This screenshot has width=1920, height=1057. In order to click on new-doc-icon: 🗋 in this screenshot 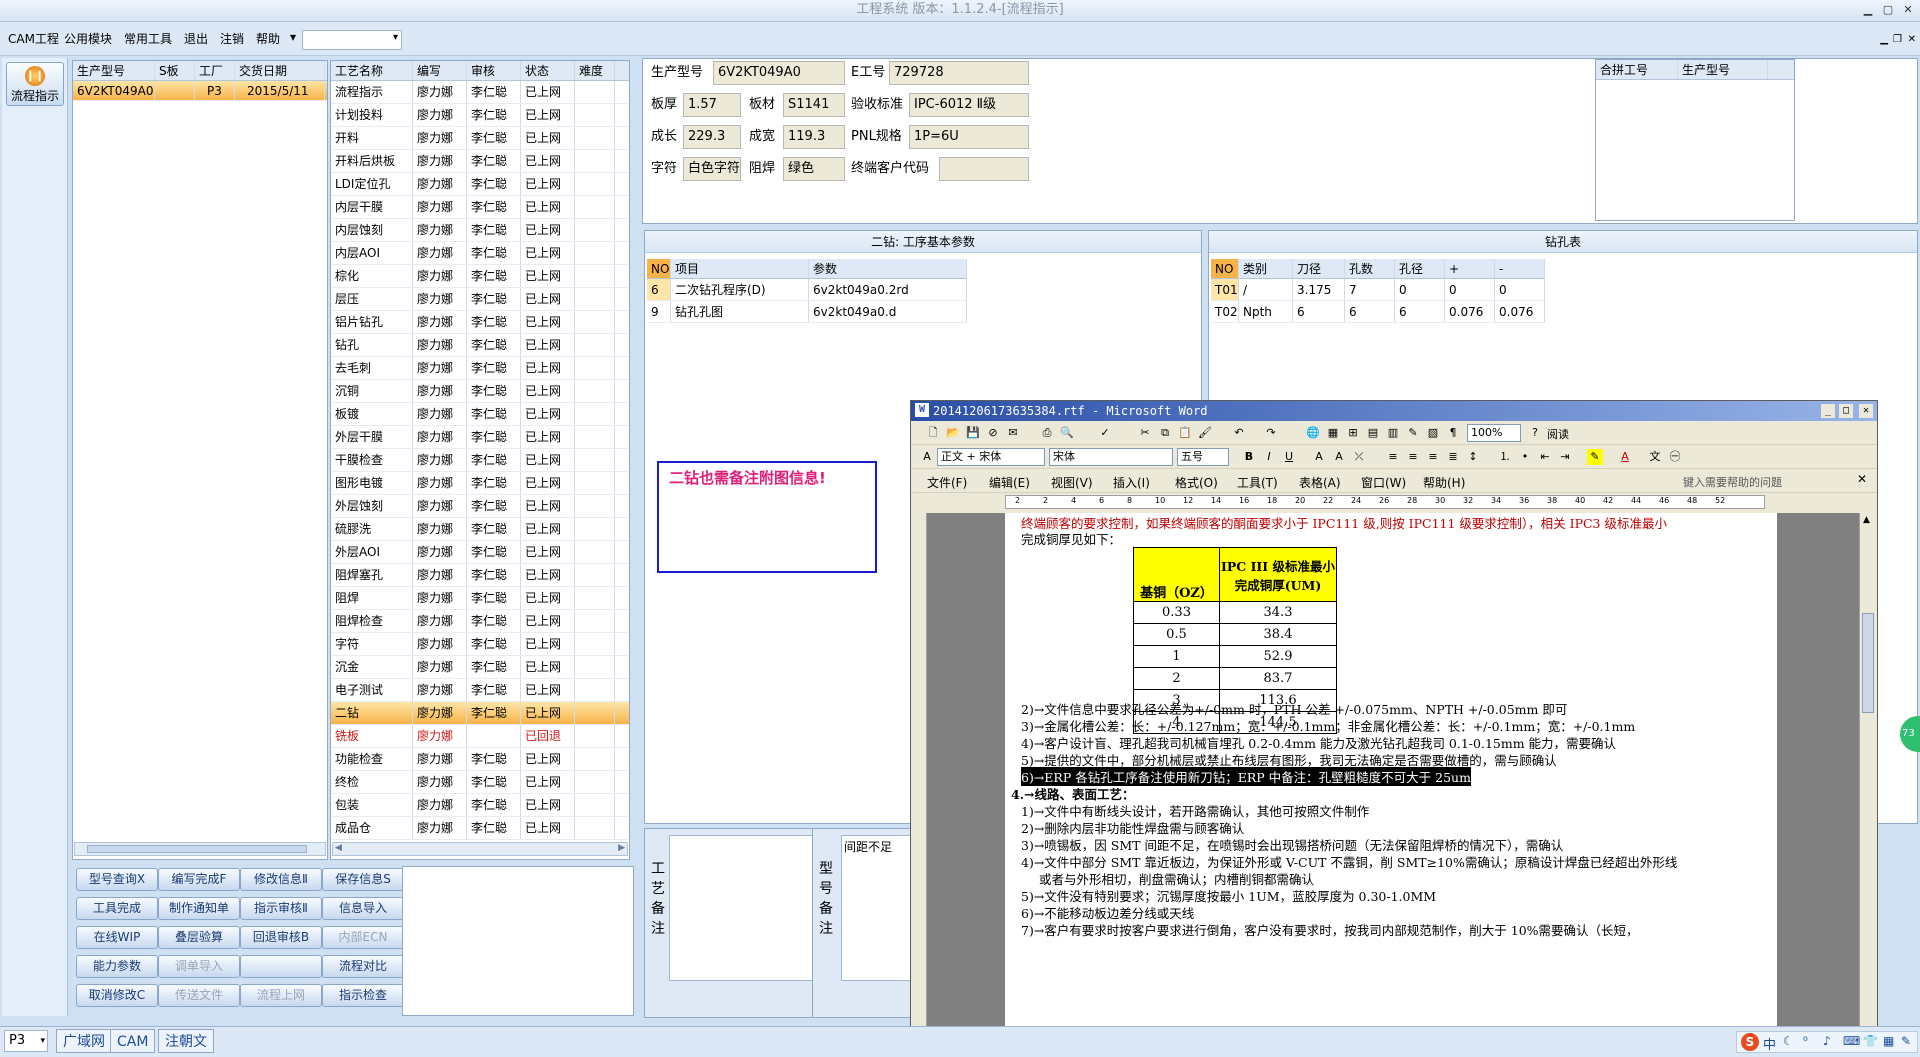, I will do `click(933, 433)`.